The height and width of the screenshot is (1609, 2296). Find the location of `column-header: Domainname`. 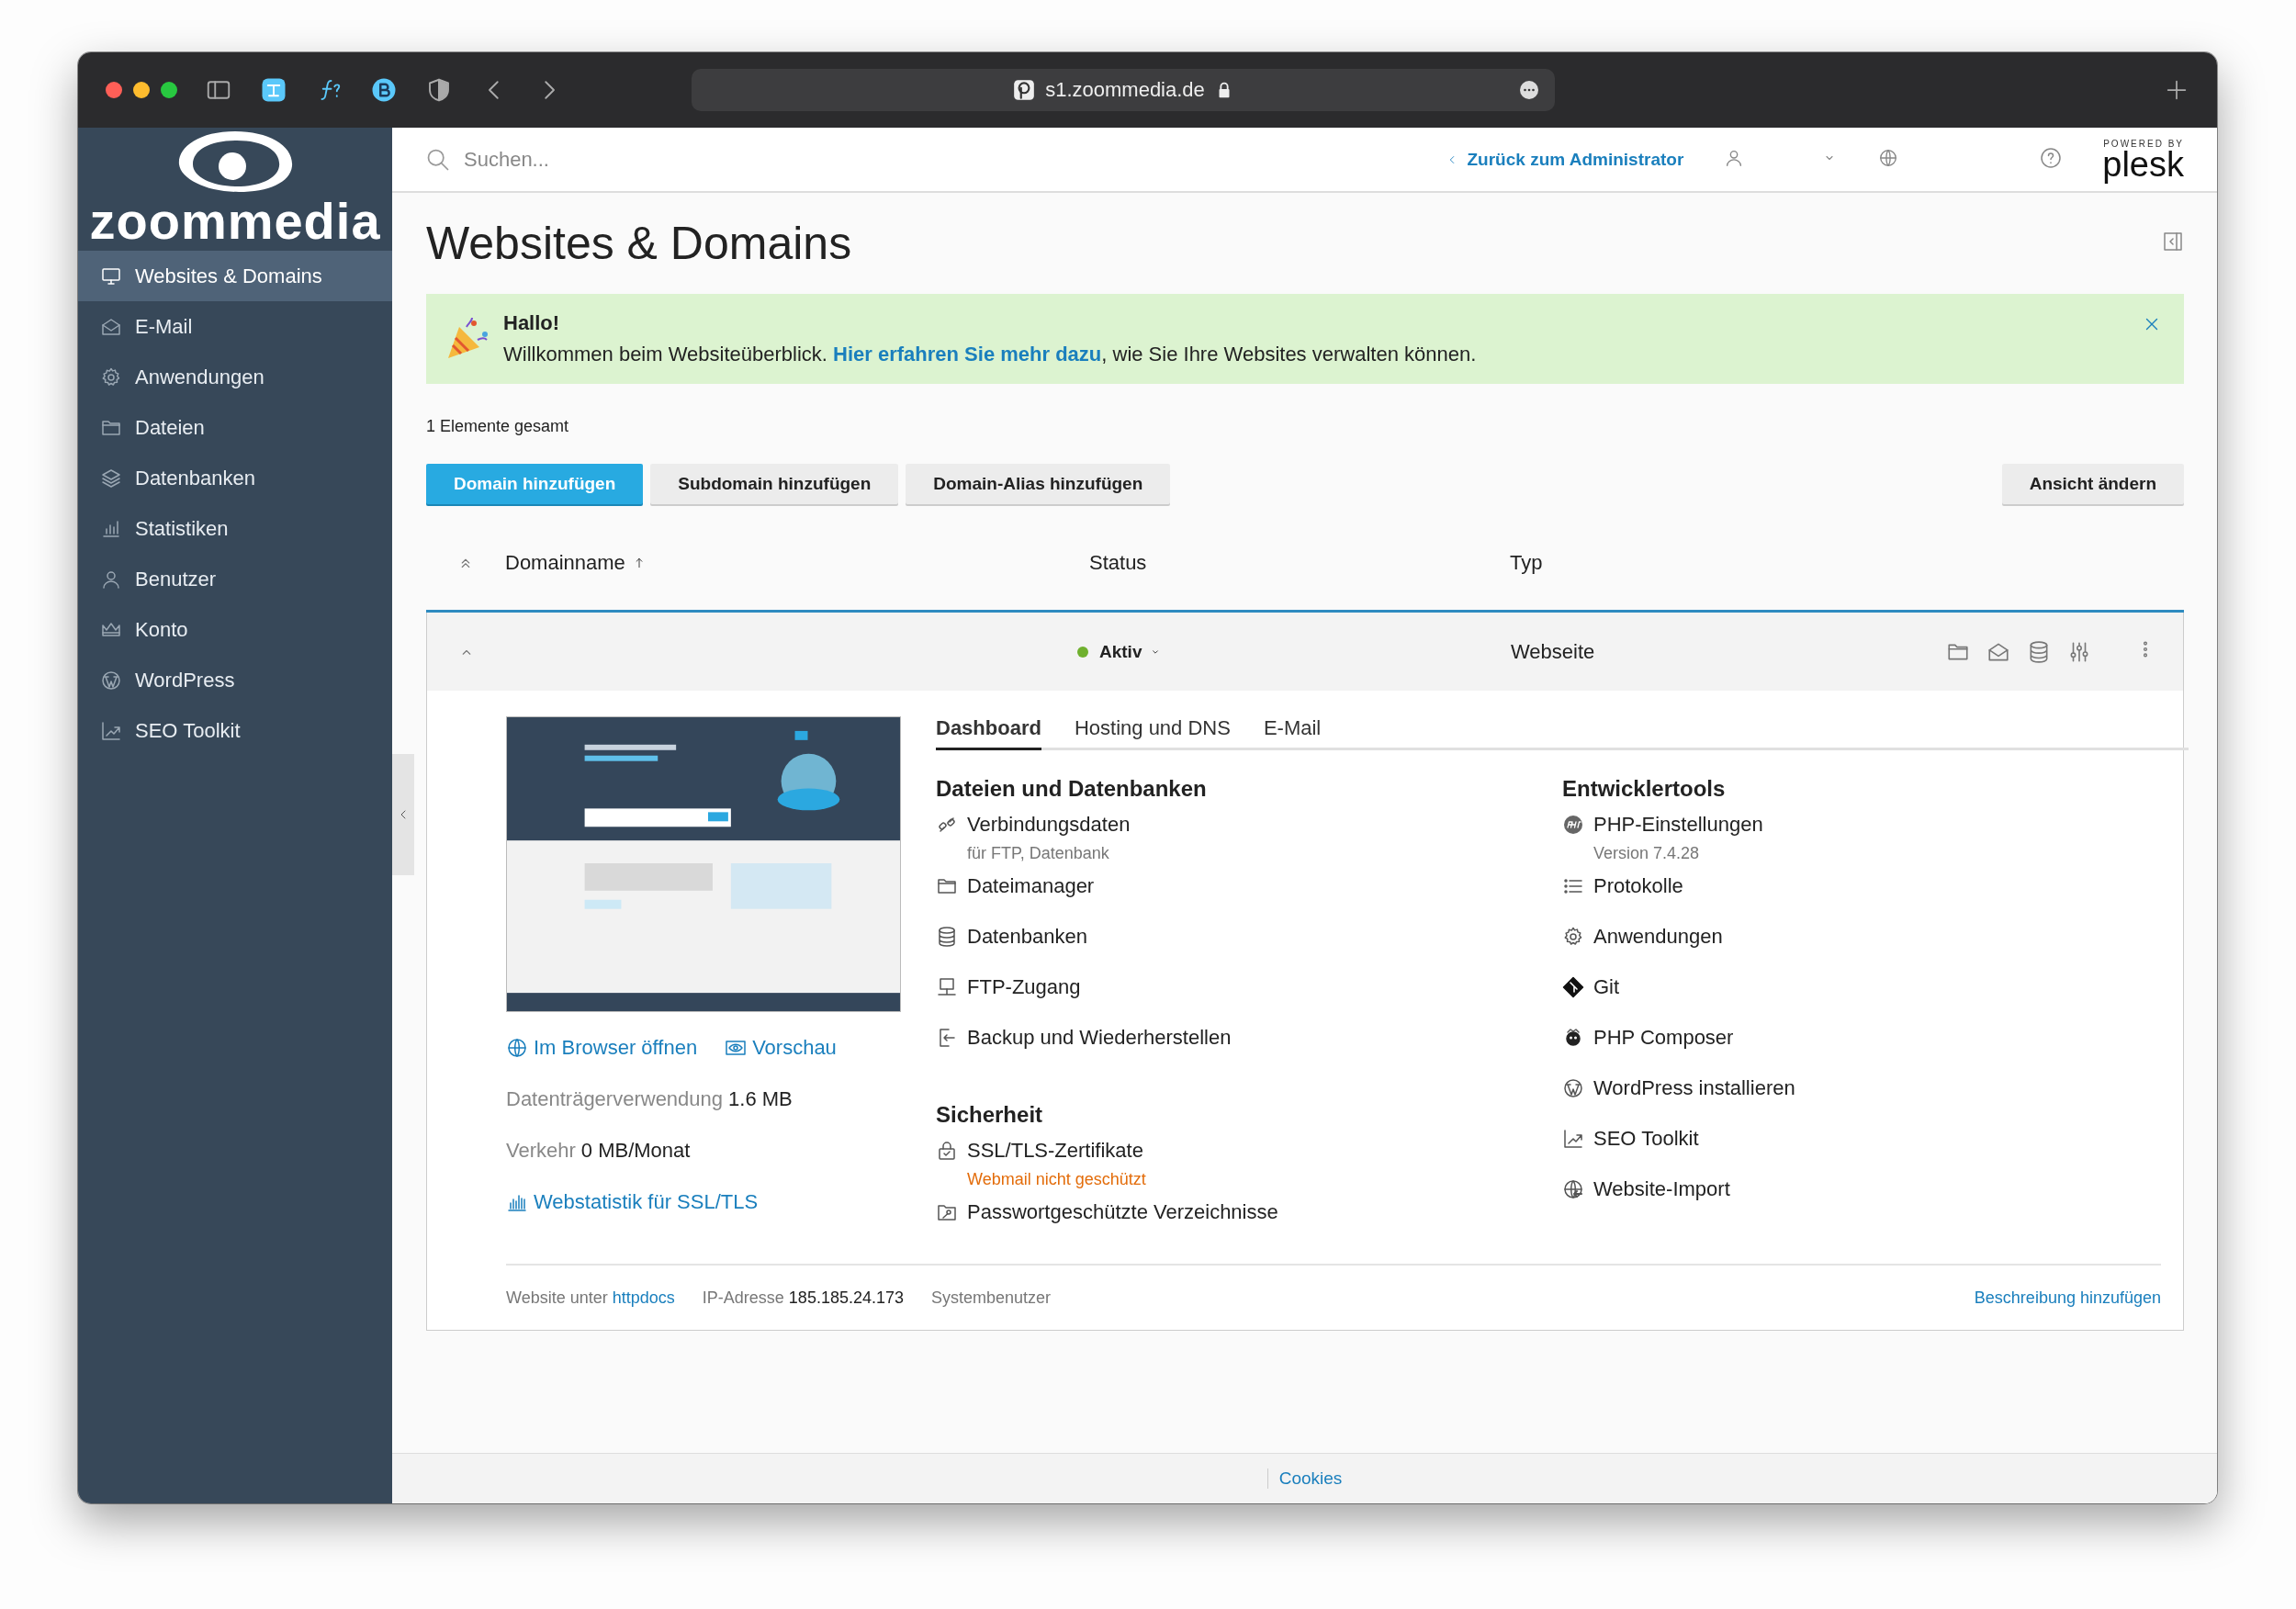

column-header: Domainname is located at coordinates (565, 562).